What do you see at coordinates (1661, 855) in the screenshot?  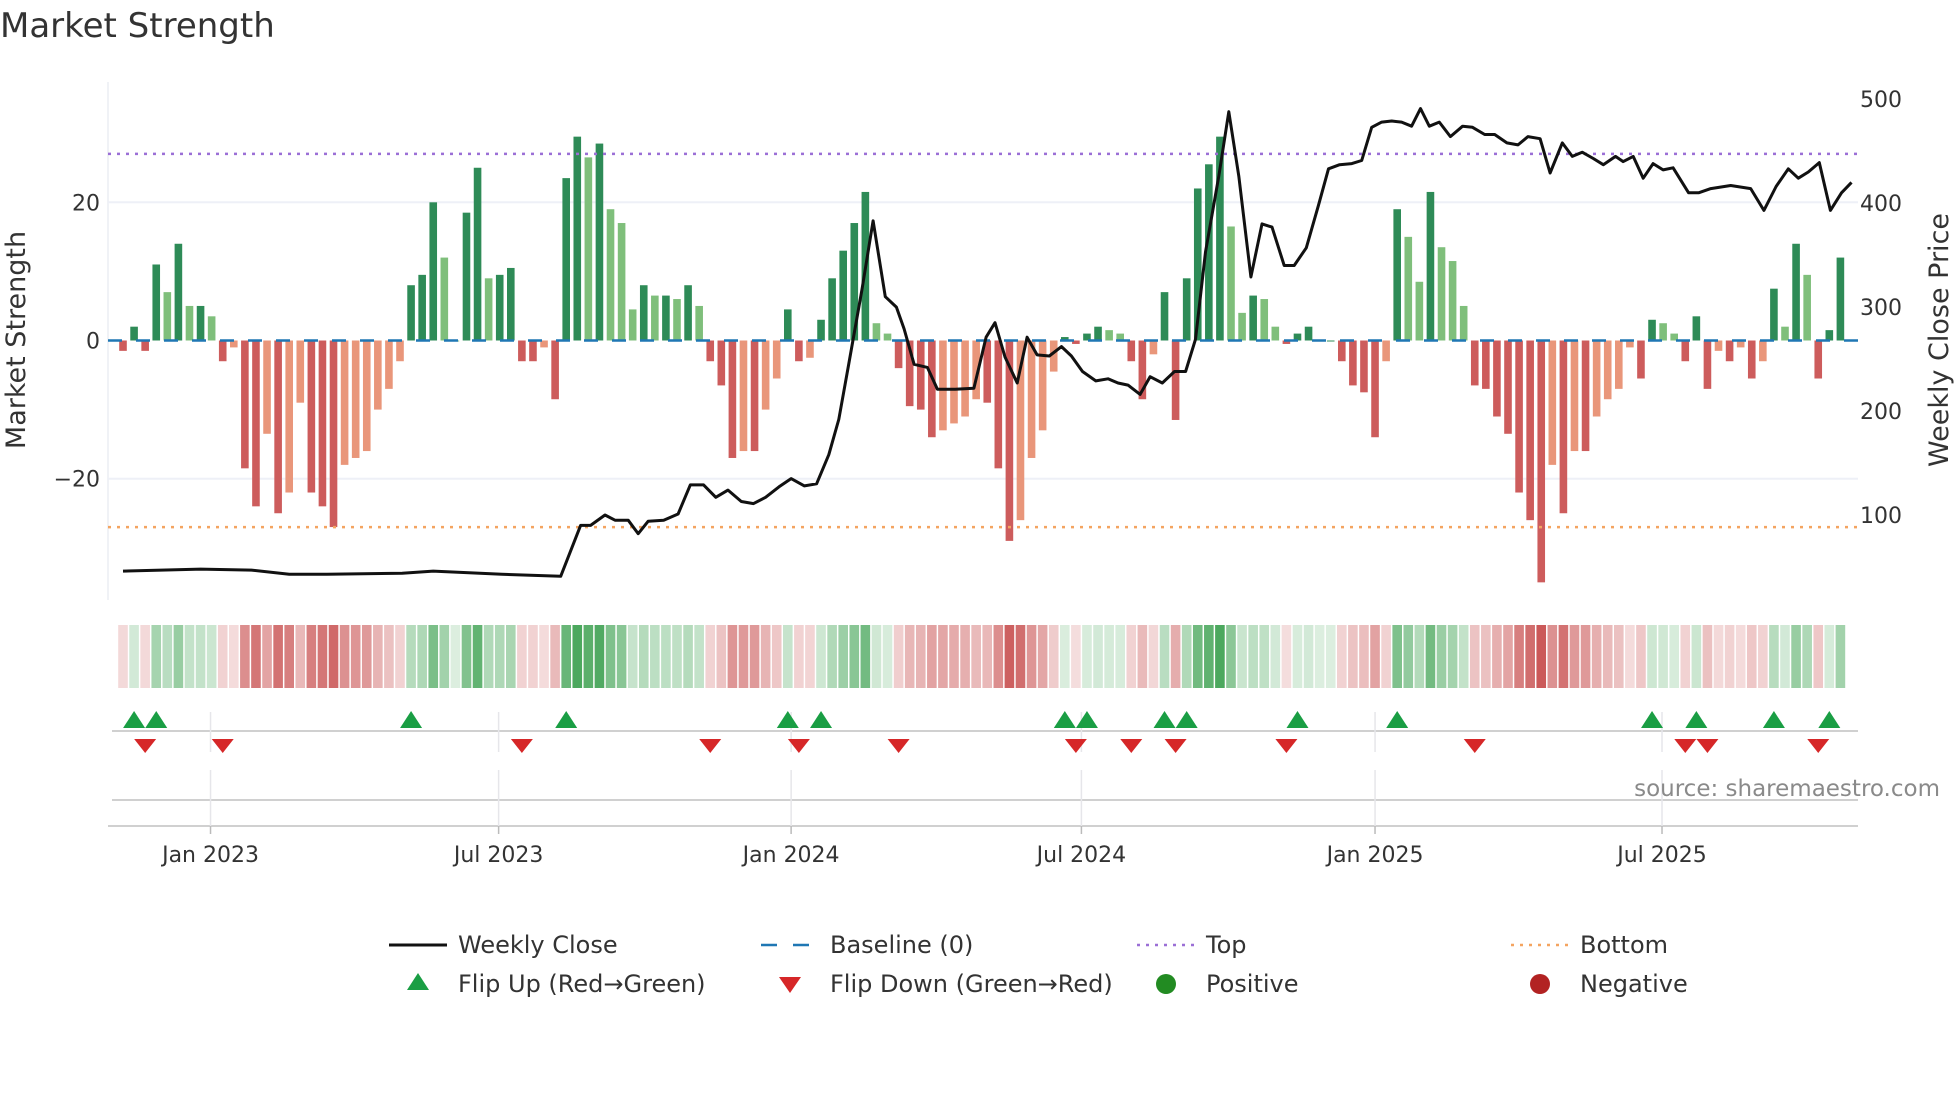 I see `x-tick-label: Jul 2025` at bounding box center [1661, 855].